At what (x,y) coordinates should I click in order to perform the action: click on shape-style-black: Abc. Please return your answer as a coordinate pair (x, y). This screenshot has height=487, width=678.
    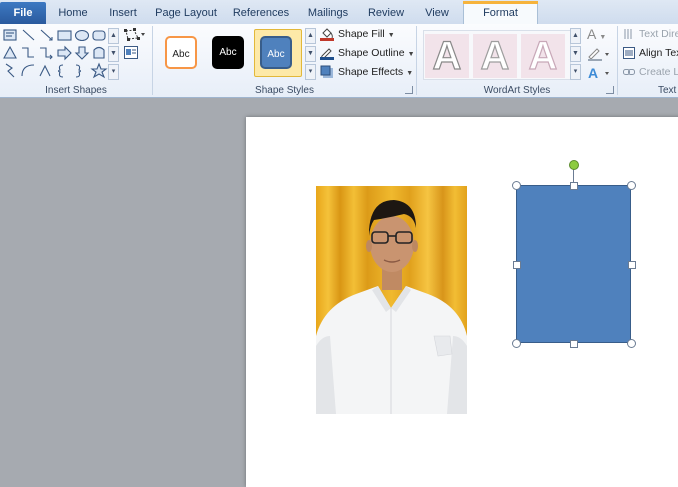
    Looking at the image, I should click on (228, 52).